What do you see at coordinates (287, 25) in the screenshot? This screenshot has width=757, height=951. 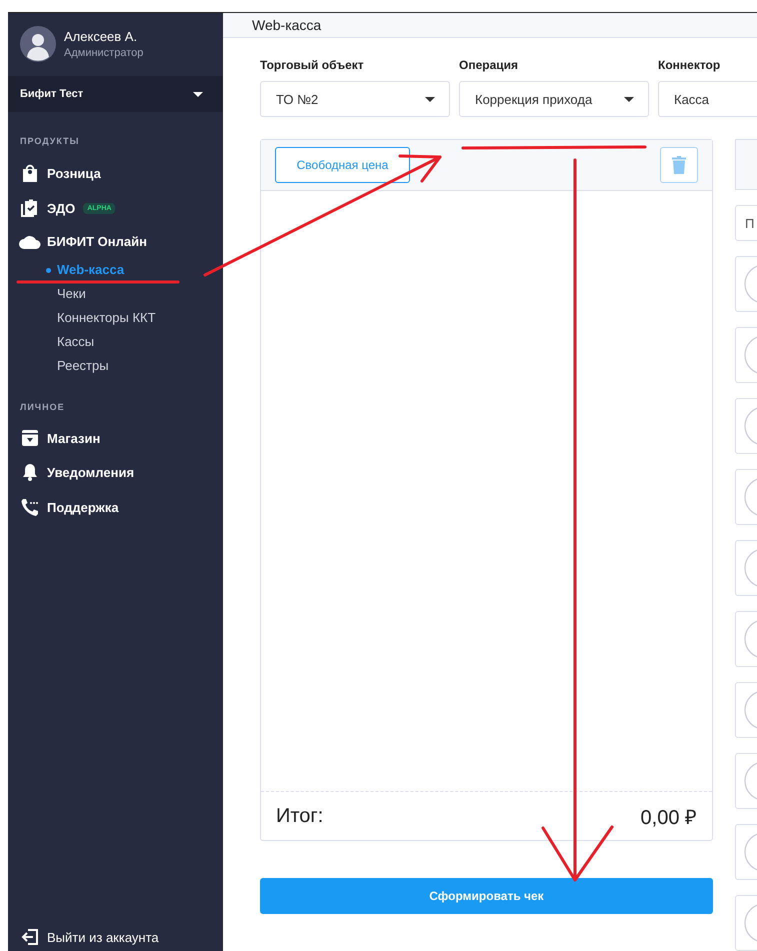 I see `page-title: Web-касса` at bounding box center [287, 25].